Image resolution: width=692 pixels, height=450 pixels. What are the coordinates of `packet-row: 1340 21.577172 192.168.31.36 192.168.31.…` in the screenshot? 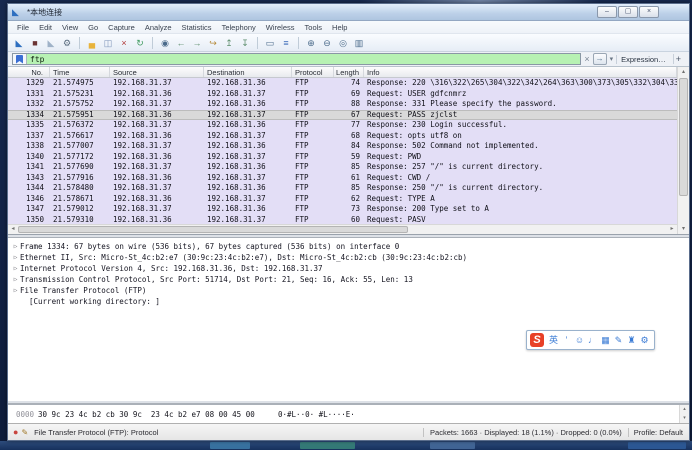 It's located at (342, 156).